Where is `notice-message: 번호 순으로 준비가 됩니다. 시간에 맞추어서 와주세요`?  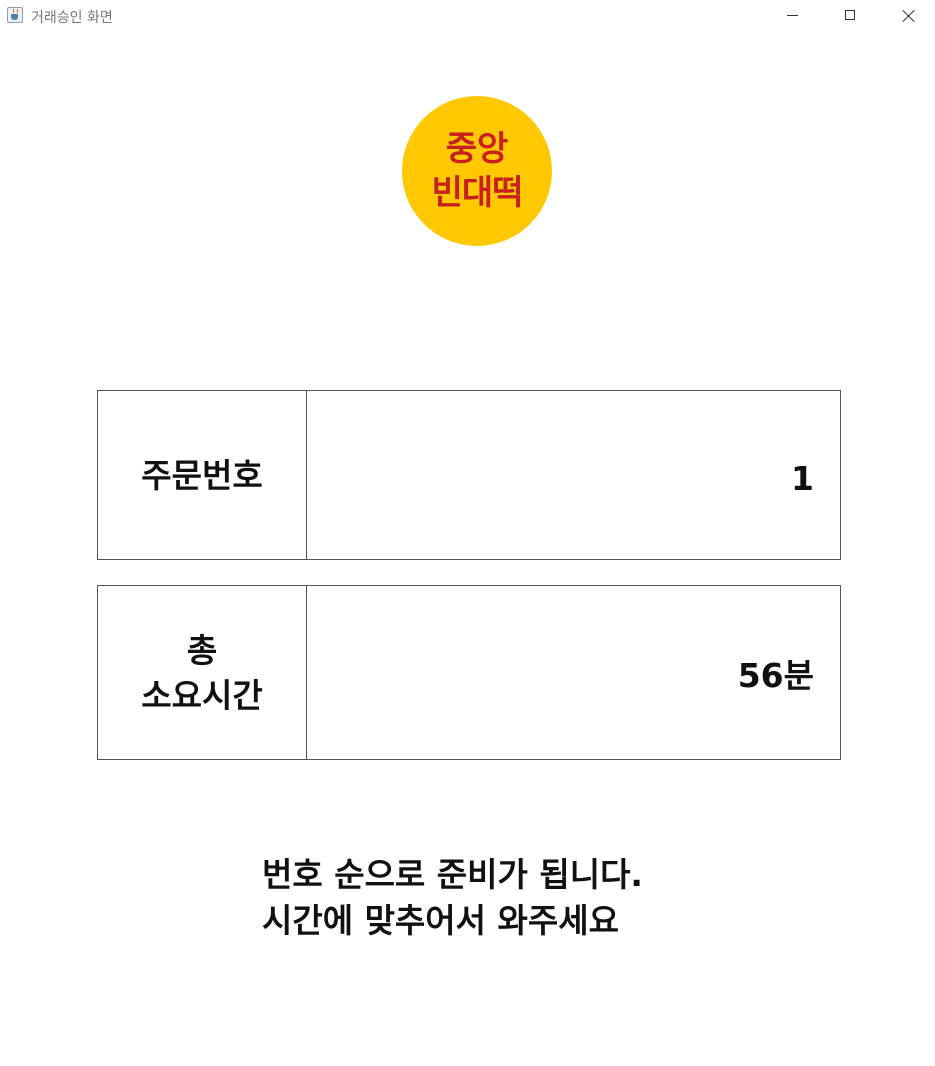
notice-message: 번호 순으로 준비가 됩니다. 시간에 맞추어서 와주세요 is located at coordinates (512, 898).